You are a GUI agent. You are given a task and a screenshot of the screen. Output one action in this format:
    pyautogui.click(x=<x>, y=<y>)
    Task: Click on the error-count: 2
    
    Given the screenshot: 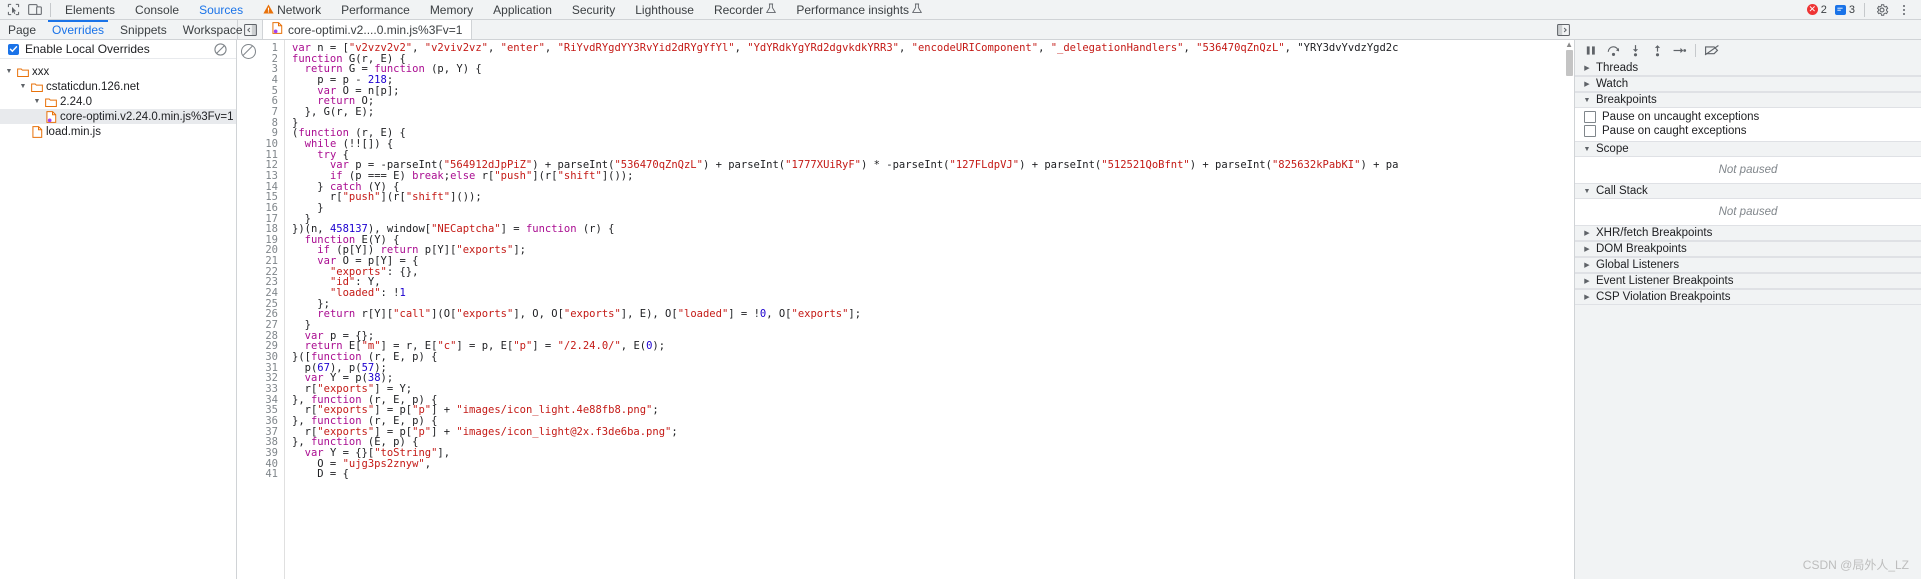 What is the action you would take?
    pyautogui.click(x=1823, y=9)
    